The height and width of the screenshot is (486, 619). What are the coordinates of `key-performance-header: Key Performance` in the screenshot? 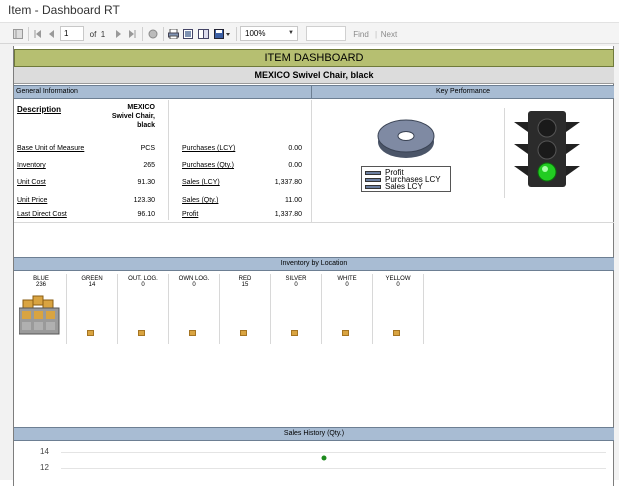 It's located at (462, 92).